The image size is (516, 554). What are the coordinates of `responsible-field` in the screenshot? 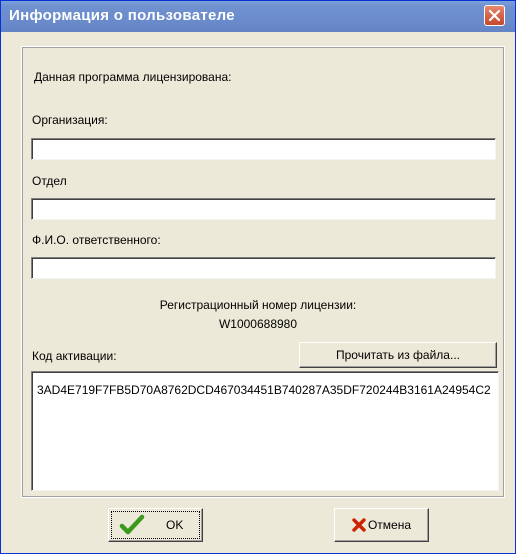 It's located at (263, 268).